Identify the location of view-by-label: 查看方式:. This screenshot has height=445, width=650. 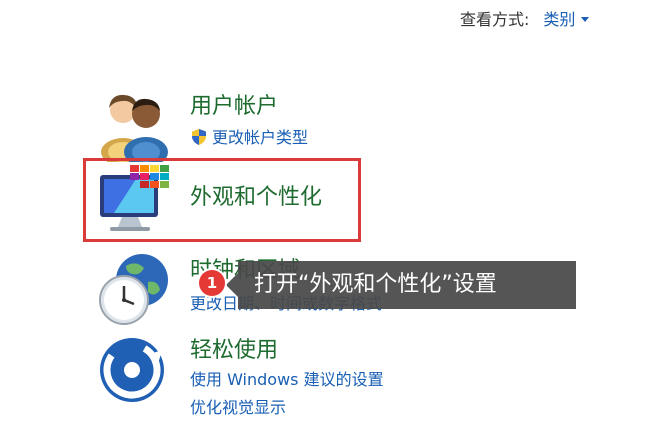
(495, 19).